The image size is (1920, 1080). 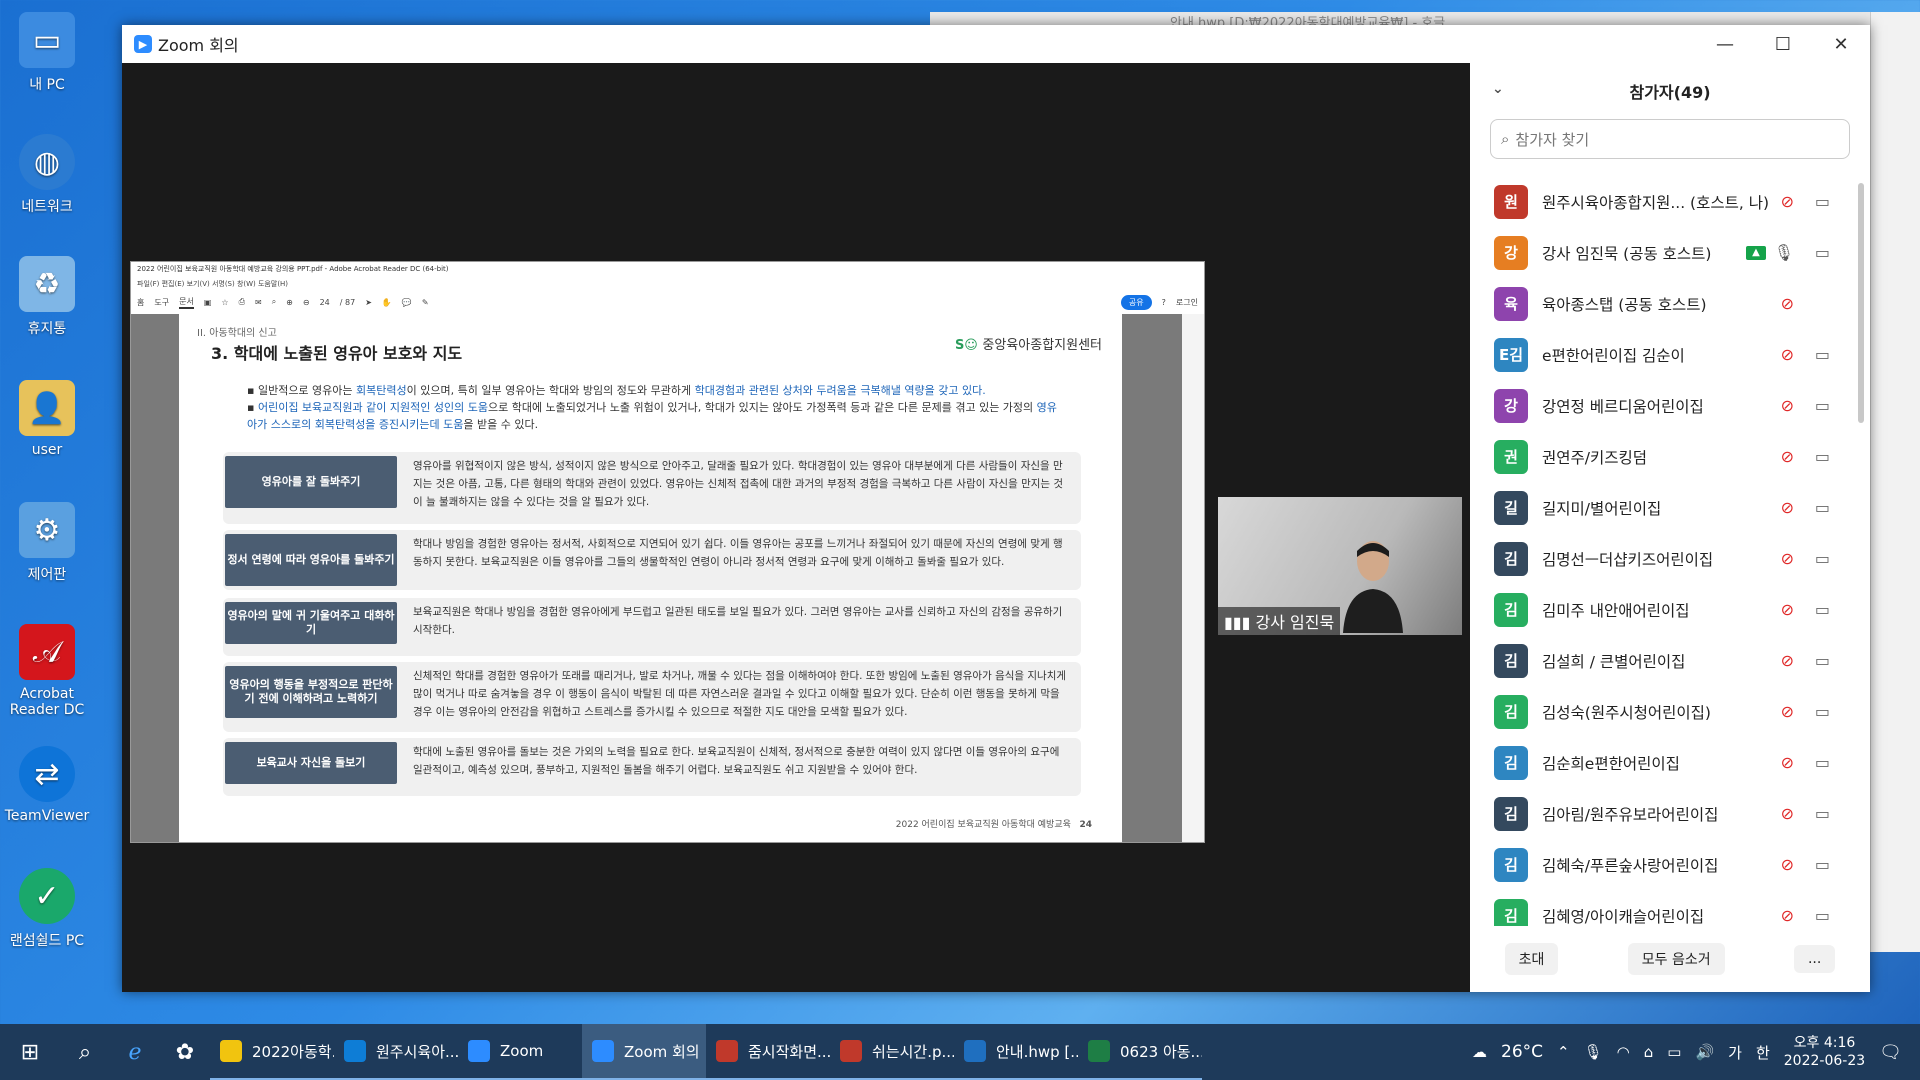 What do you see at coordinates (1763, 1052) in the screenshot?
I see `ime-mode: 한` at bounding box center [1763, 1052].